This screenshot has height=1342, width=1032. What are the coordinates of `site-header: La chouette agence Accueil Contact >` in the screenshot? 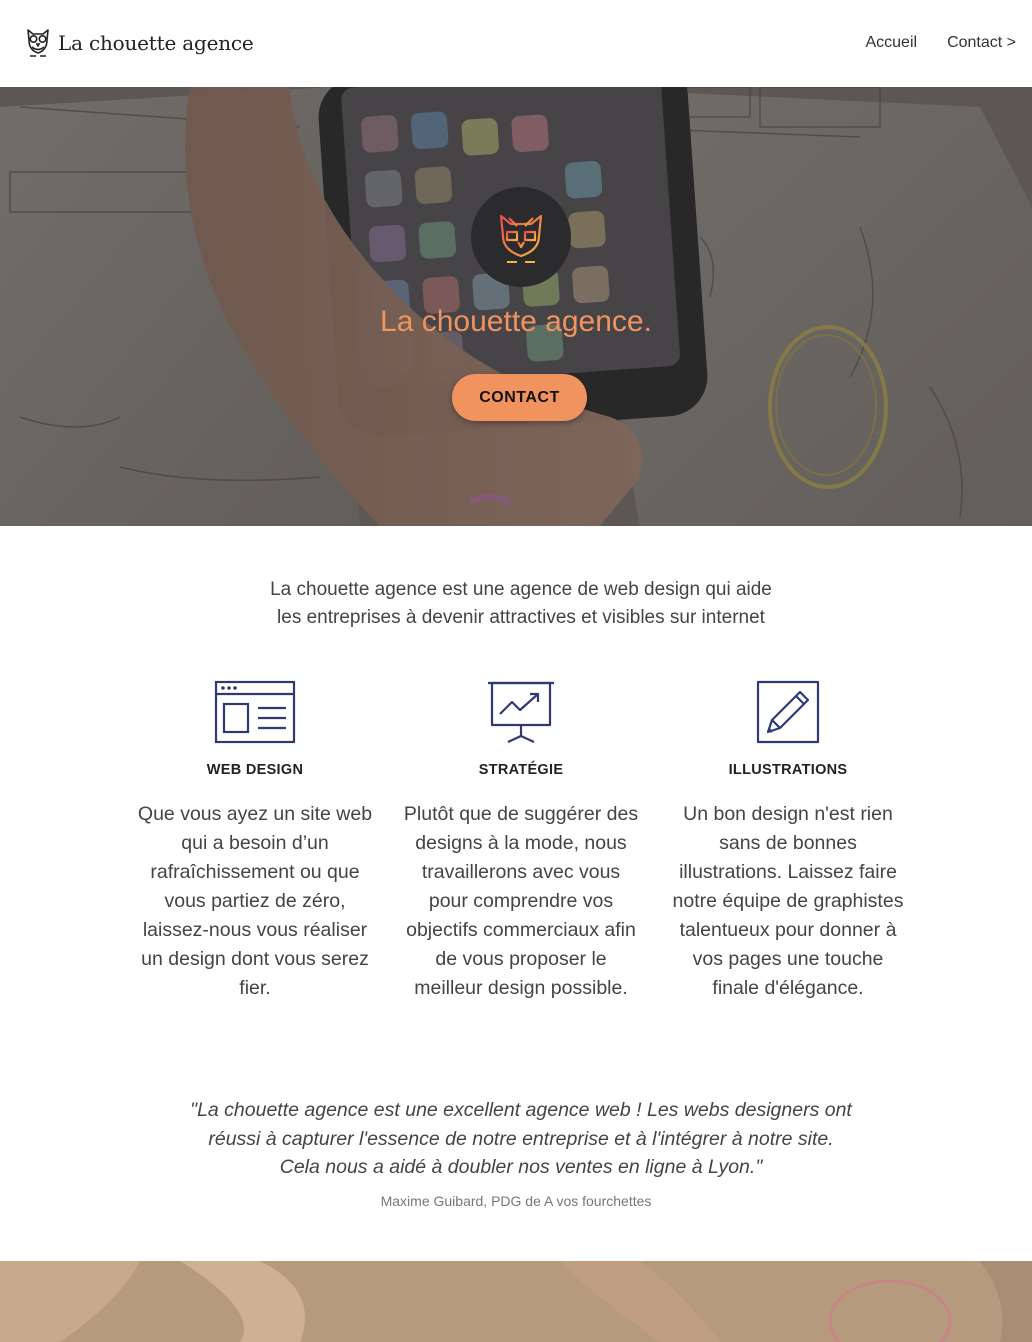 It's located at (516, 43).